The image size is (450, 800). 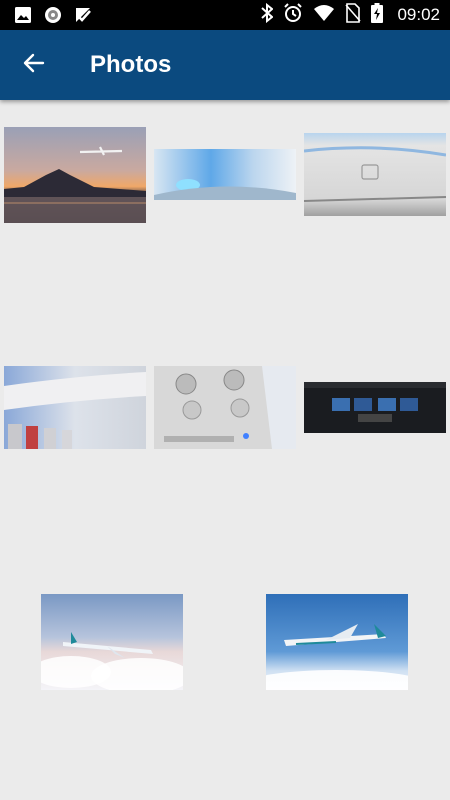 I want to click on photo-cabin-window-blue-light, so click(x=225, y=174).